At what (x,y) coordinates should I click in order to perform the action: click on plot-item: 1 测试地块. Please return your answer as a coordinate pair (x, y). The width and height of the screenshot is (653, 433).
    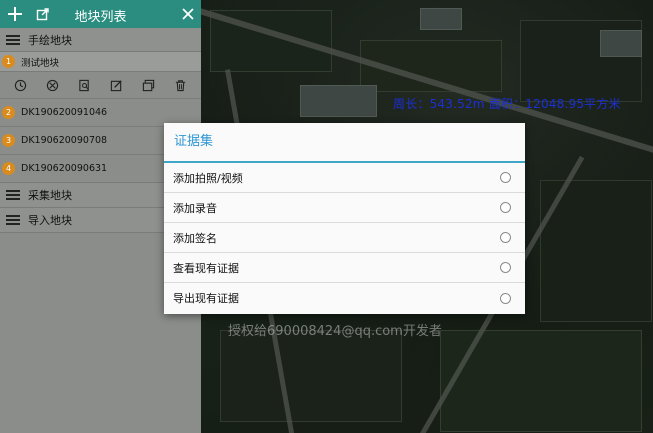
    Looking at the image, I should click on (100, 62).